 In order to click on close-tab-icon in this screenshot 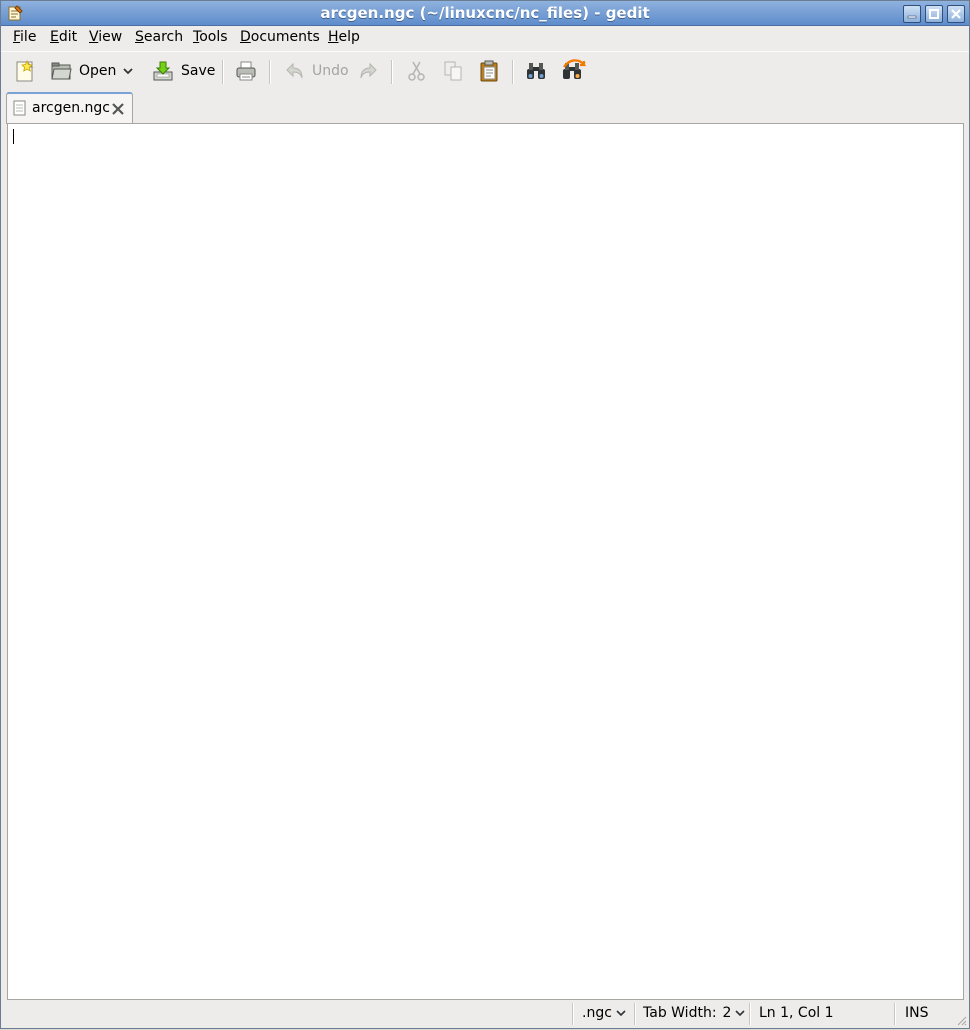, I will do `click(118, 109)`.